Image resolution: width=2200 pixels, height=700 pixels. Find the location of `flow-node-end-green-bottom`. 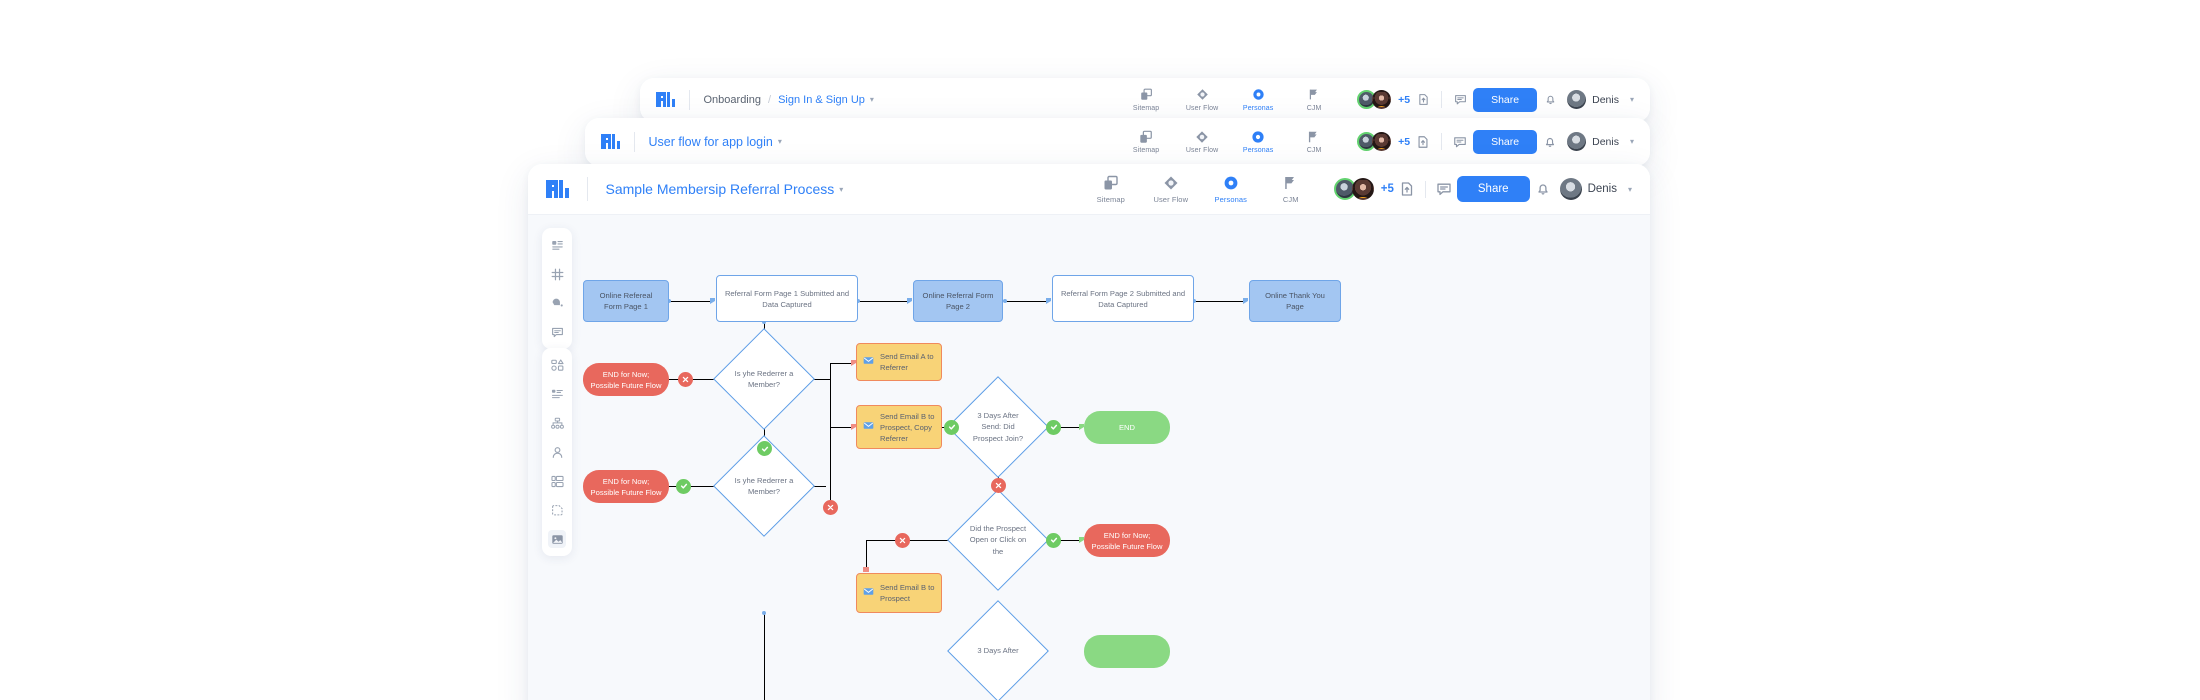

flow-node-end-green-bottom is located at coordinates (1127, 651).